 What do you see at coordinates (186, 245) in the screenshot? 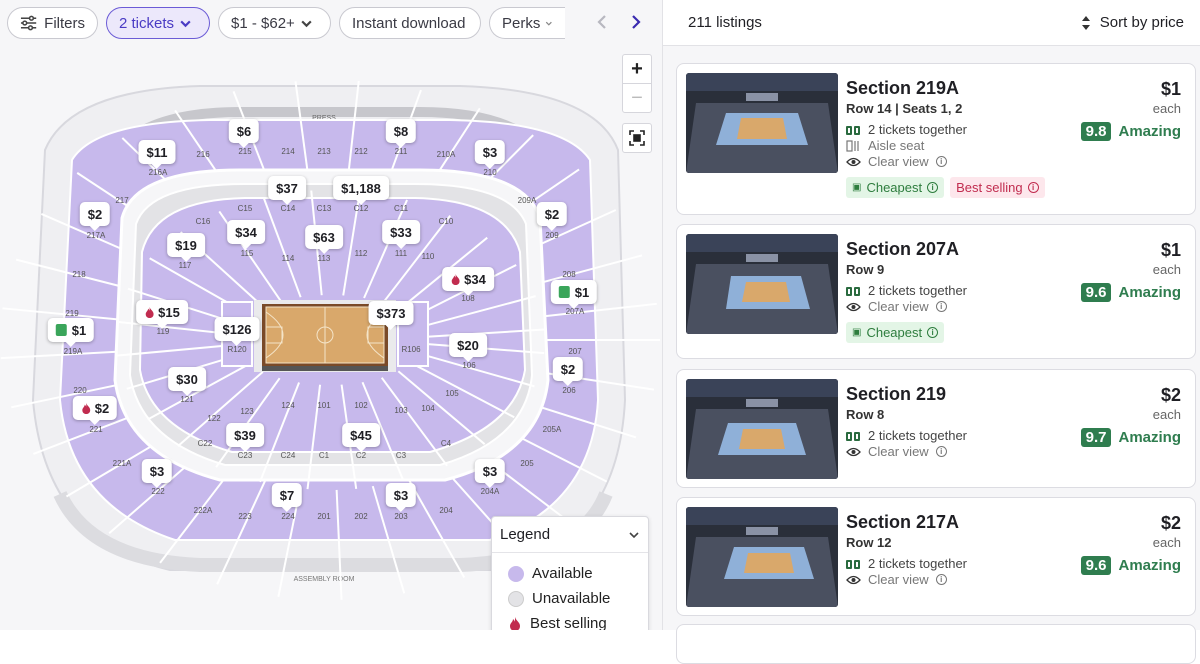
I see `price-pin-label: $19` at bounding box center [186, 245].